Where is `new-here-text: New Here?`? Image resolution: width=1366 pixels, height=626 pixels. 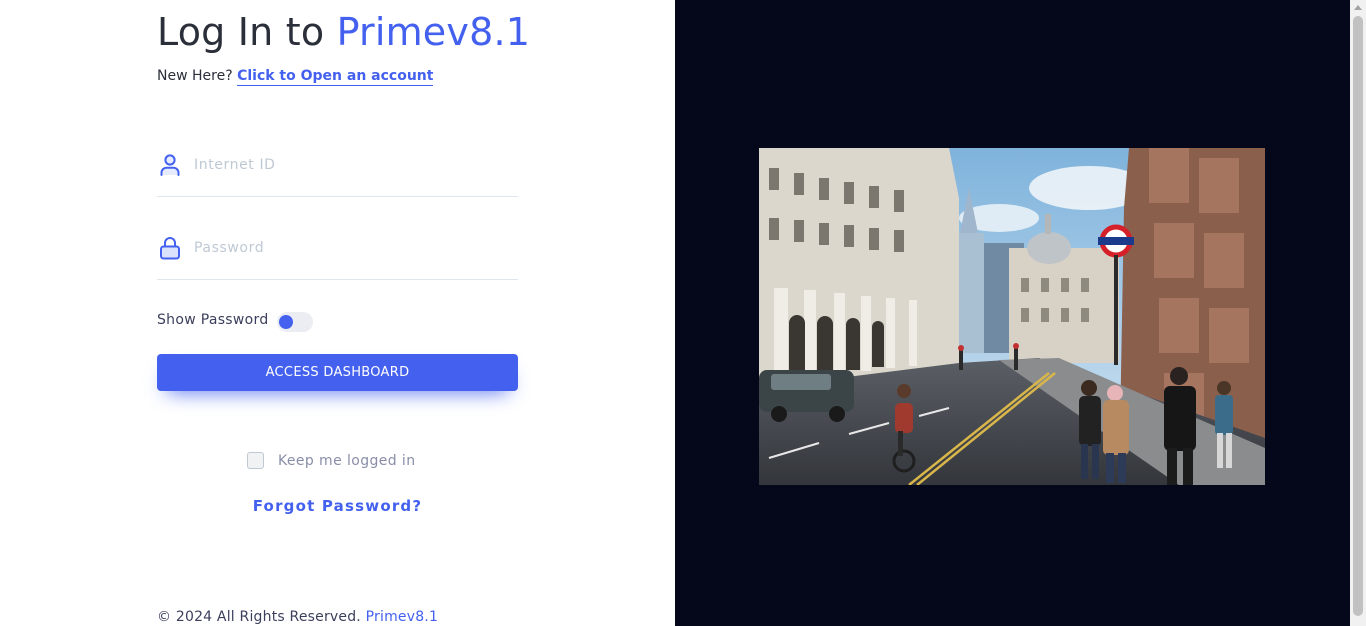 new-here-text: New Here? is located at coordinates (195, 76).